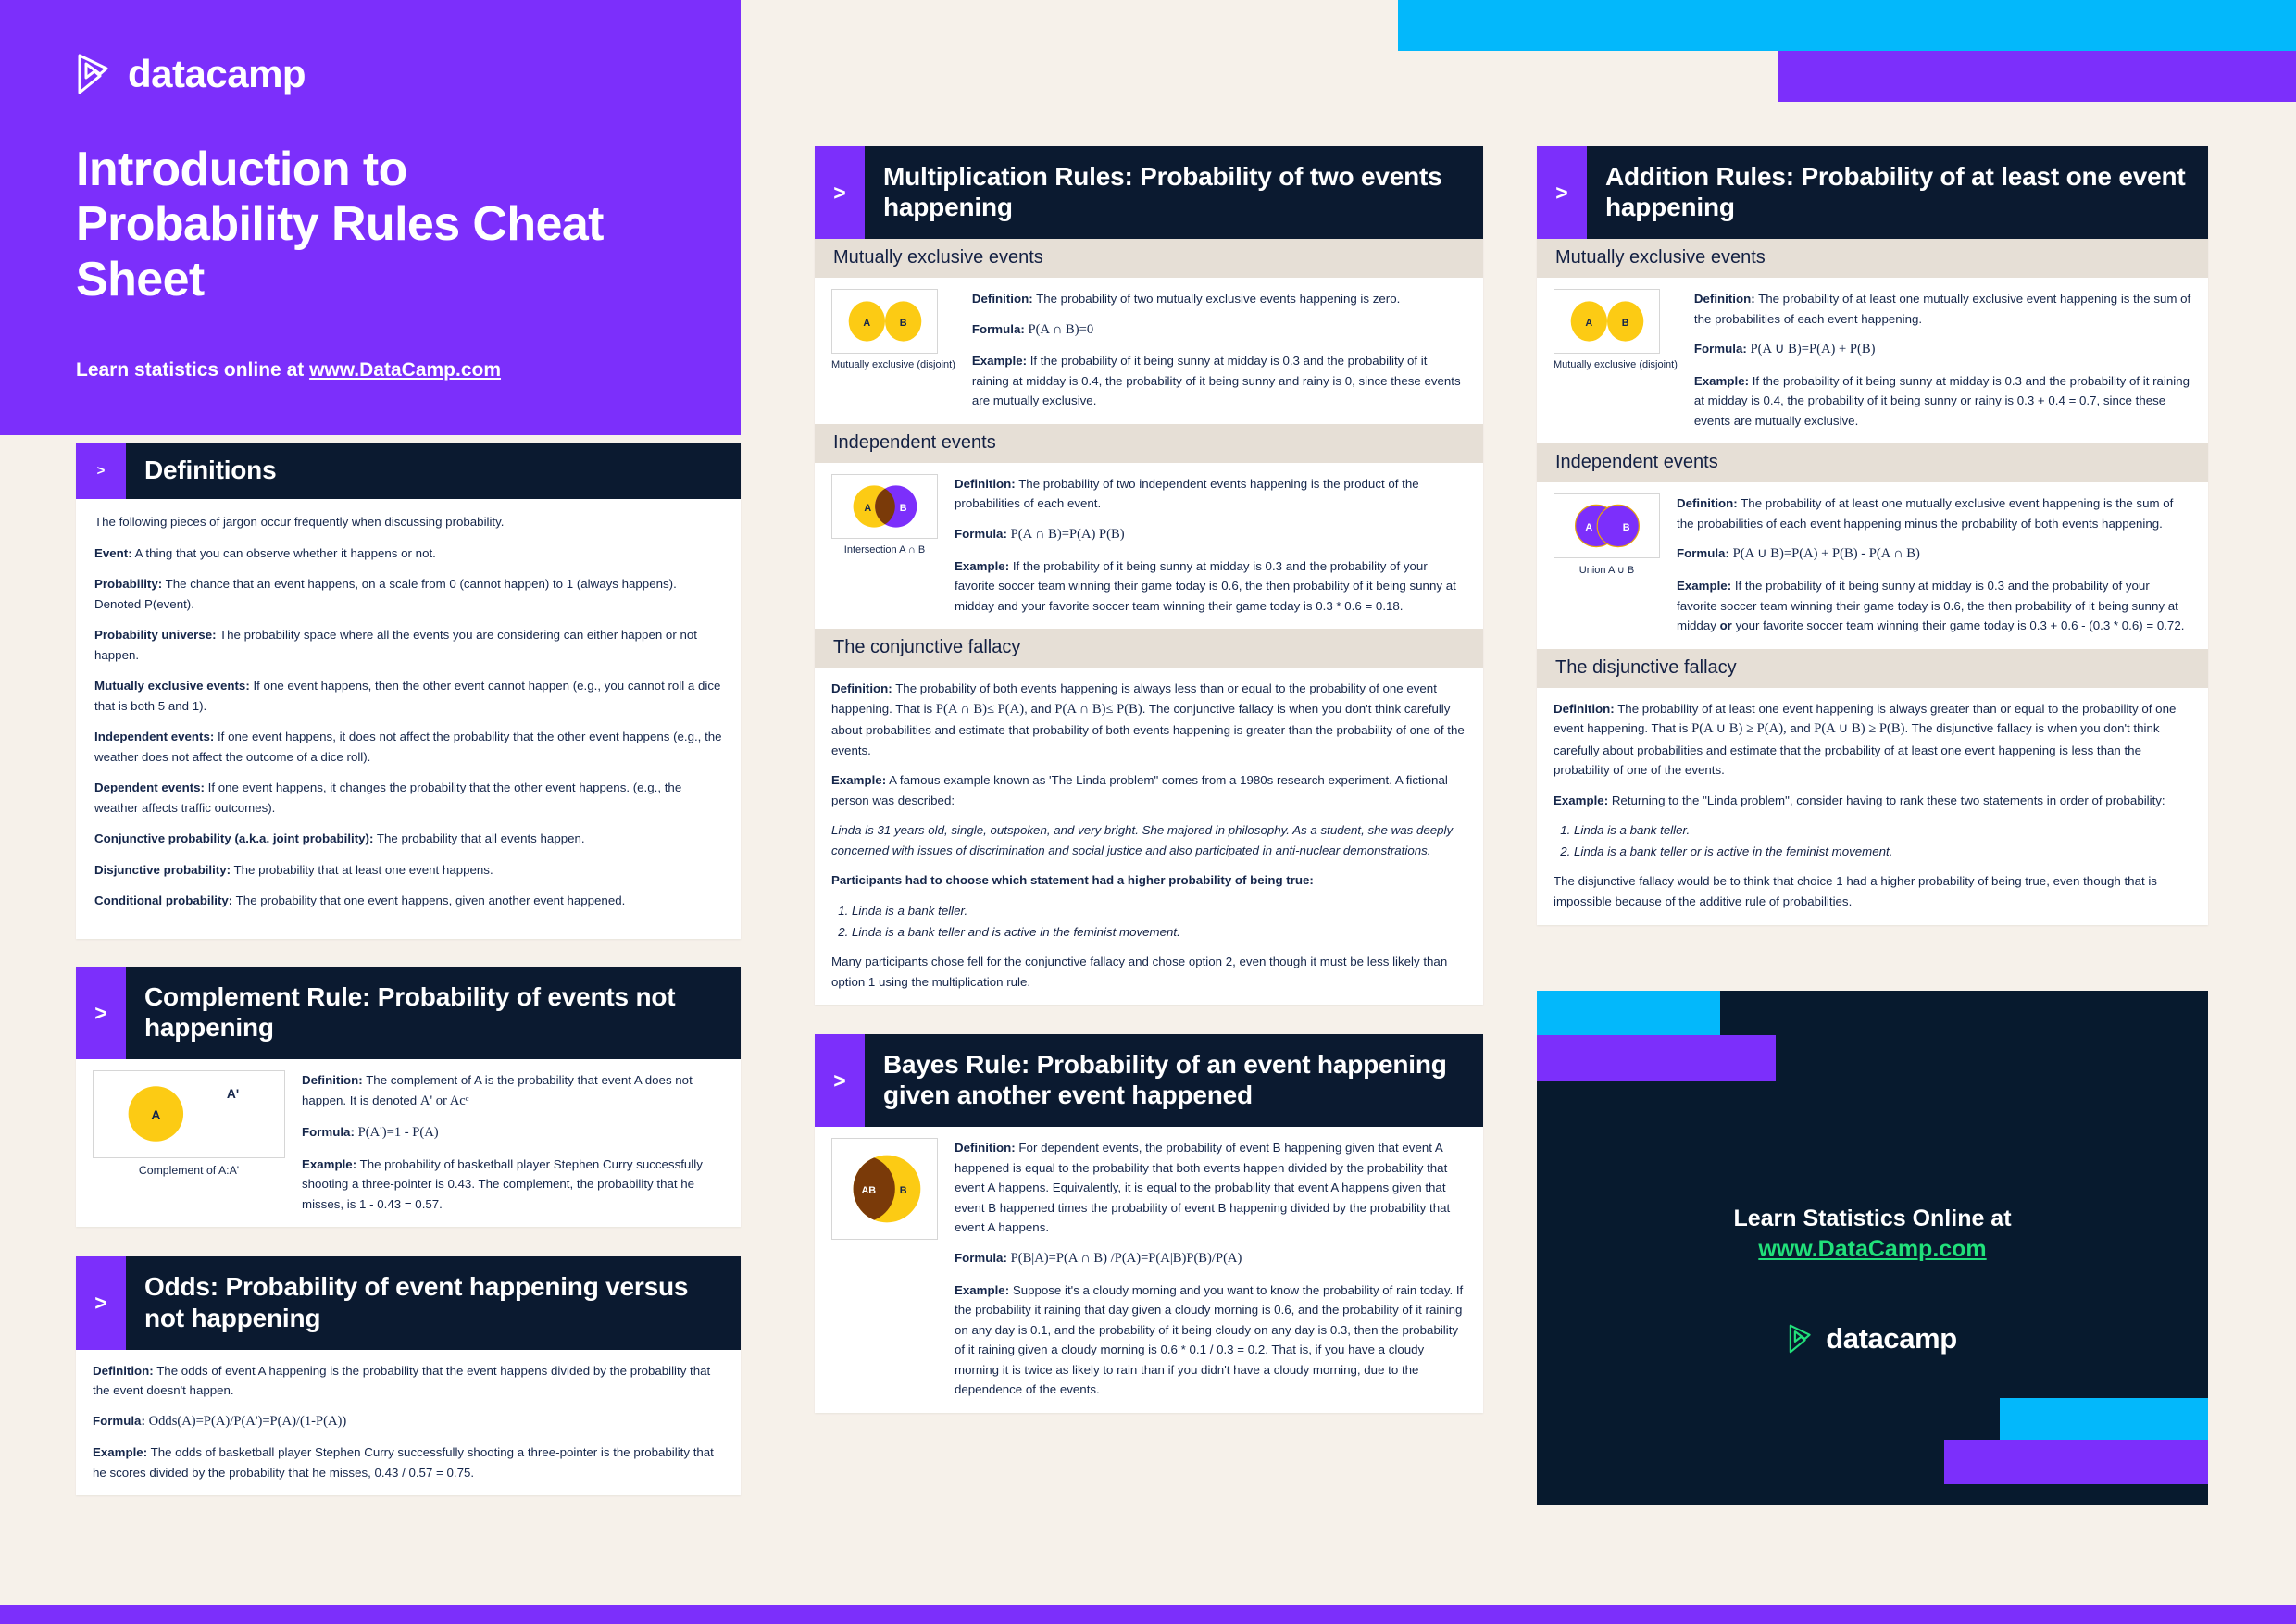 The height and width of the screenshot is (1624, 2296). What do you see at coordinates (1607, 526) in the screenshot?
I see `union-venn-diagram: A B` at bounding box center [1607, 526].